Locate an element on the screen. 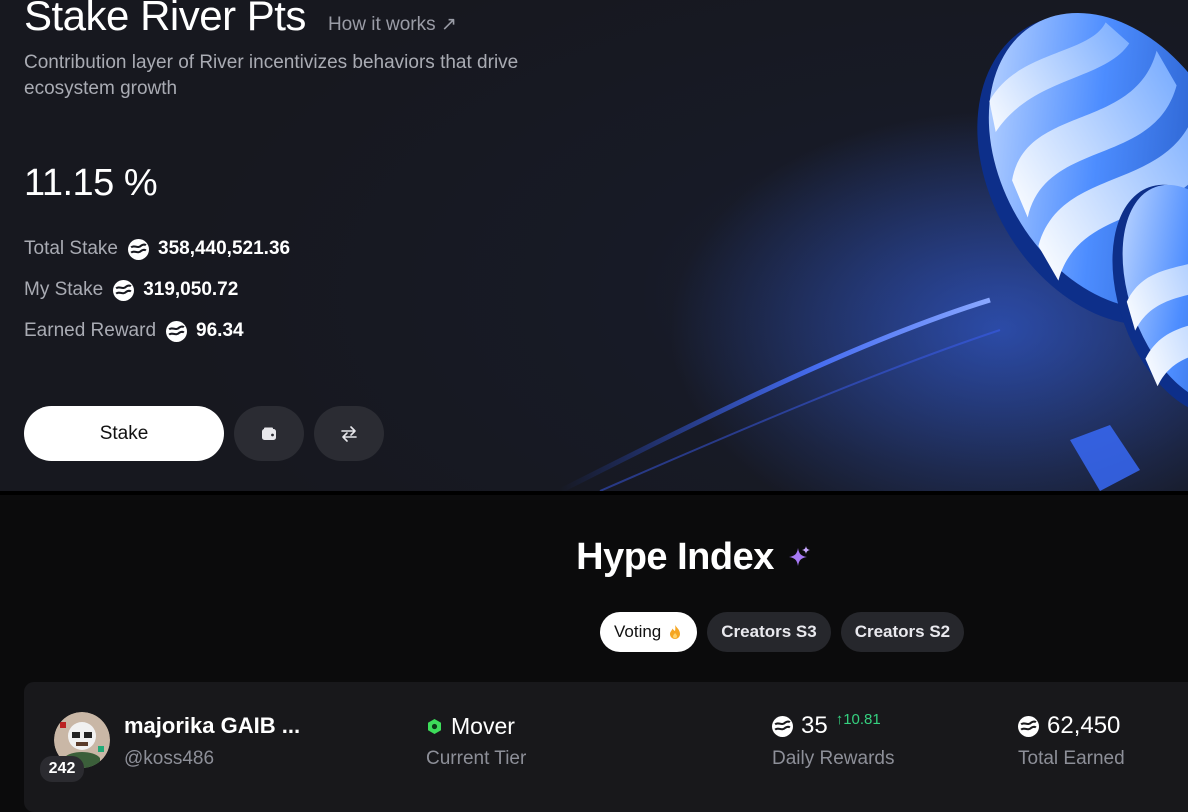 The width and height of the screenshot is (1188, 812). my-stake-label: My Stake is located at coordinates (64, 289).